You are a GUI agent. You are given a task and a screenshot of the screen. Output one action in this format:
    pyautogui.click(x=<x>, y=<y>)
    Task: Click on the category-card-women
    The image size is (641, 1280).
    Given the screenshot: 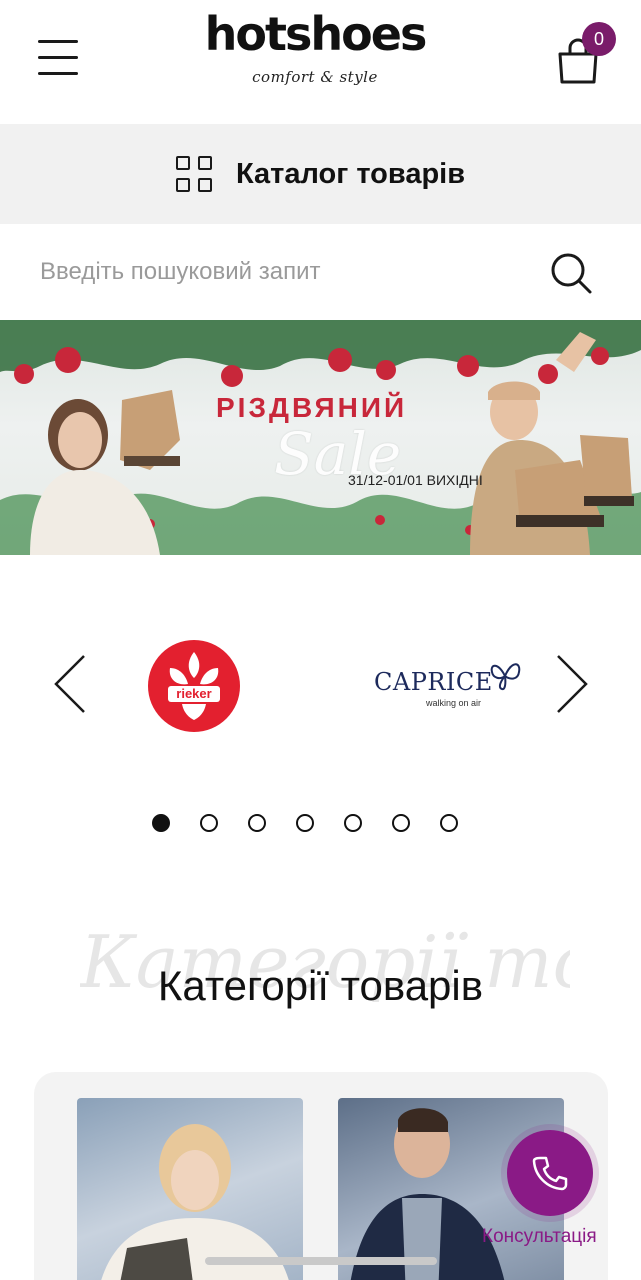 What is the action you would take?
    pyautogui.click(x=190, y=1189)
    